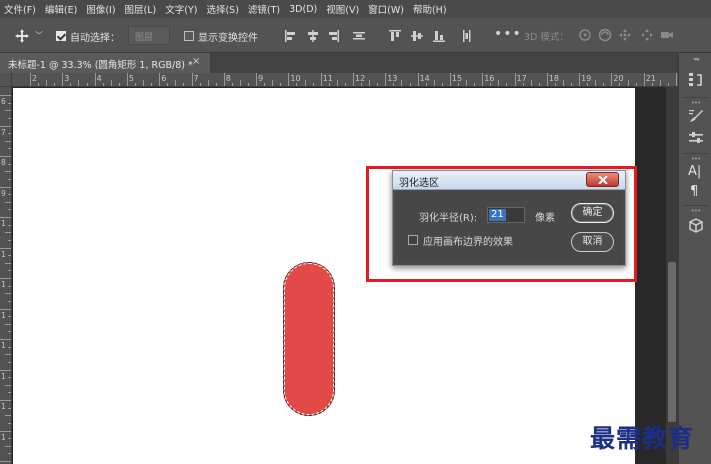  I want to click on vertical-scrollbar, so click(672, 275).